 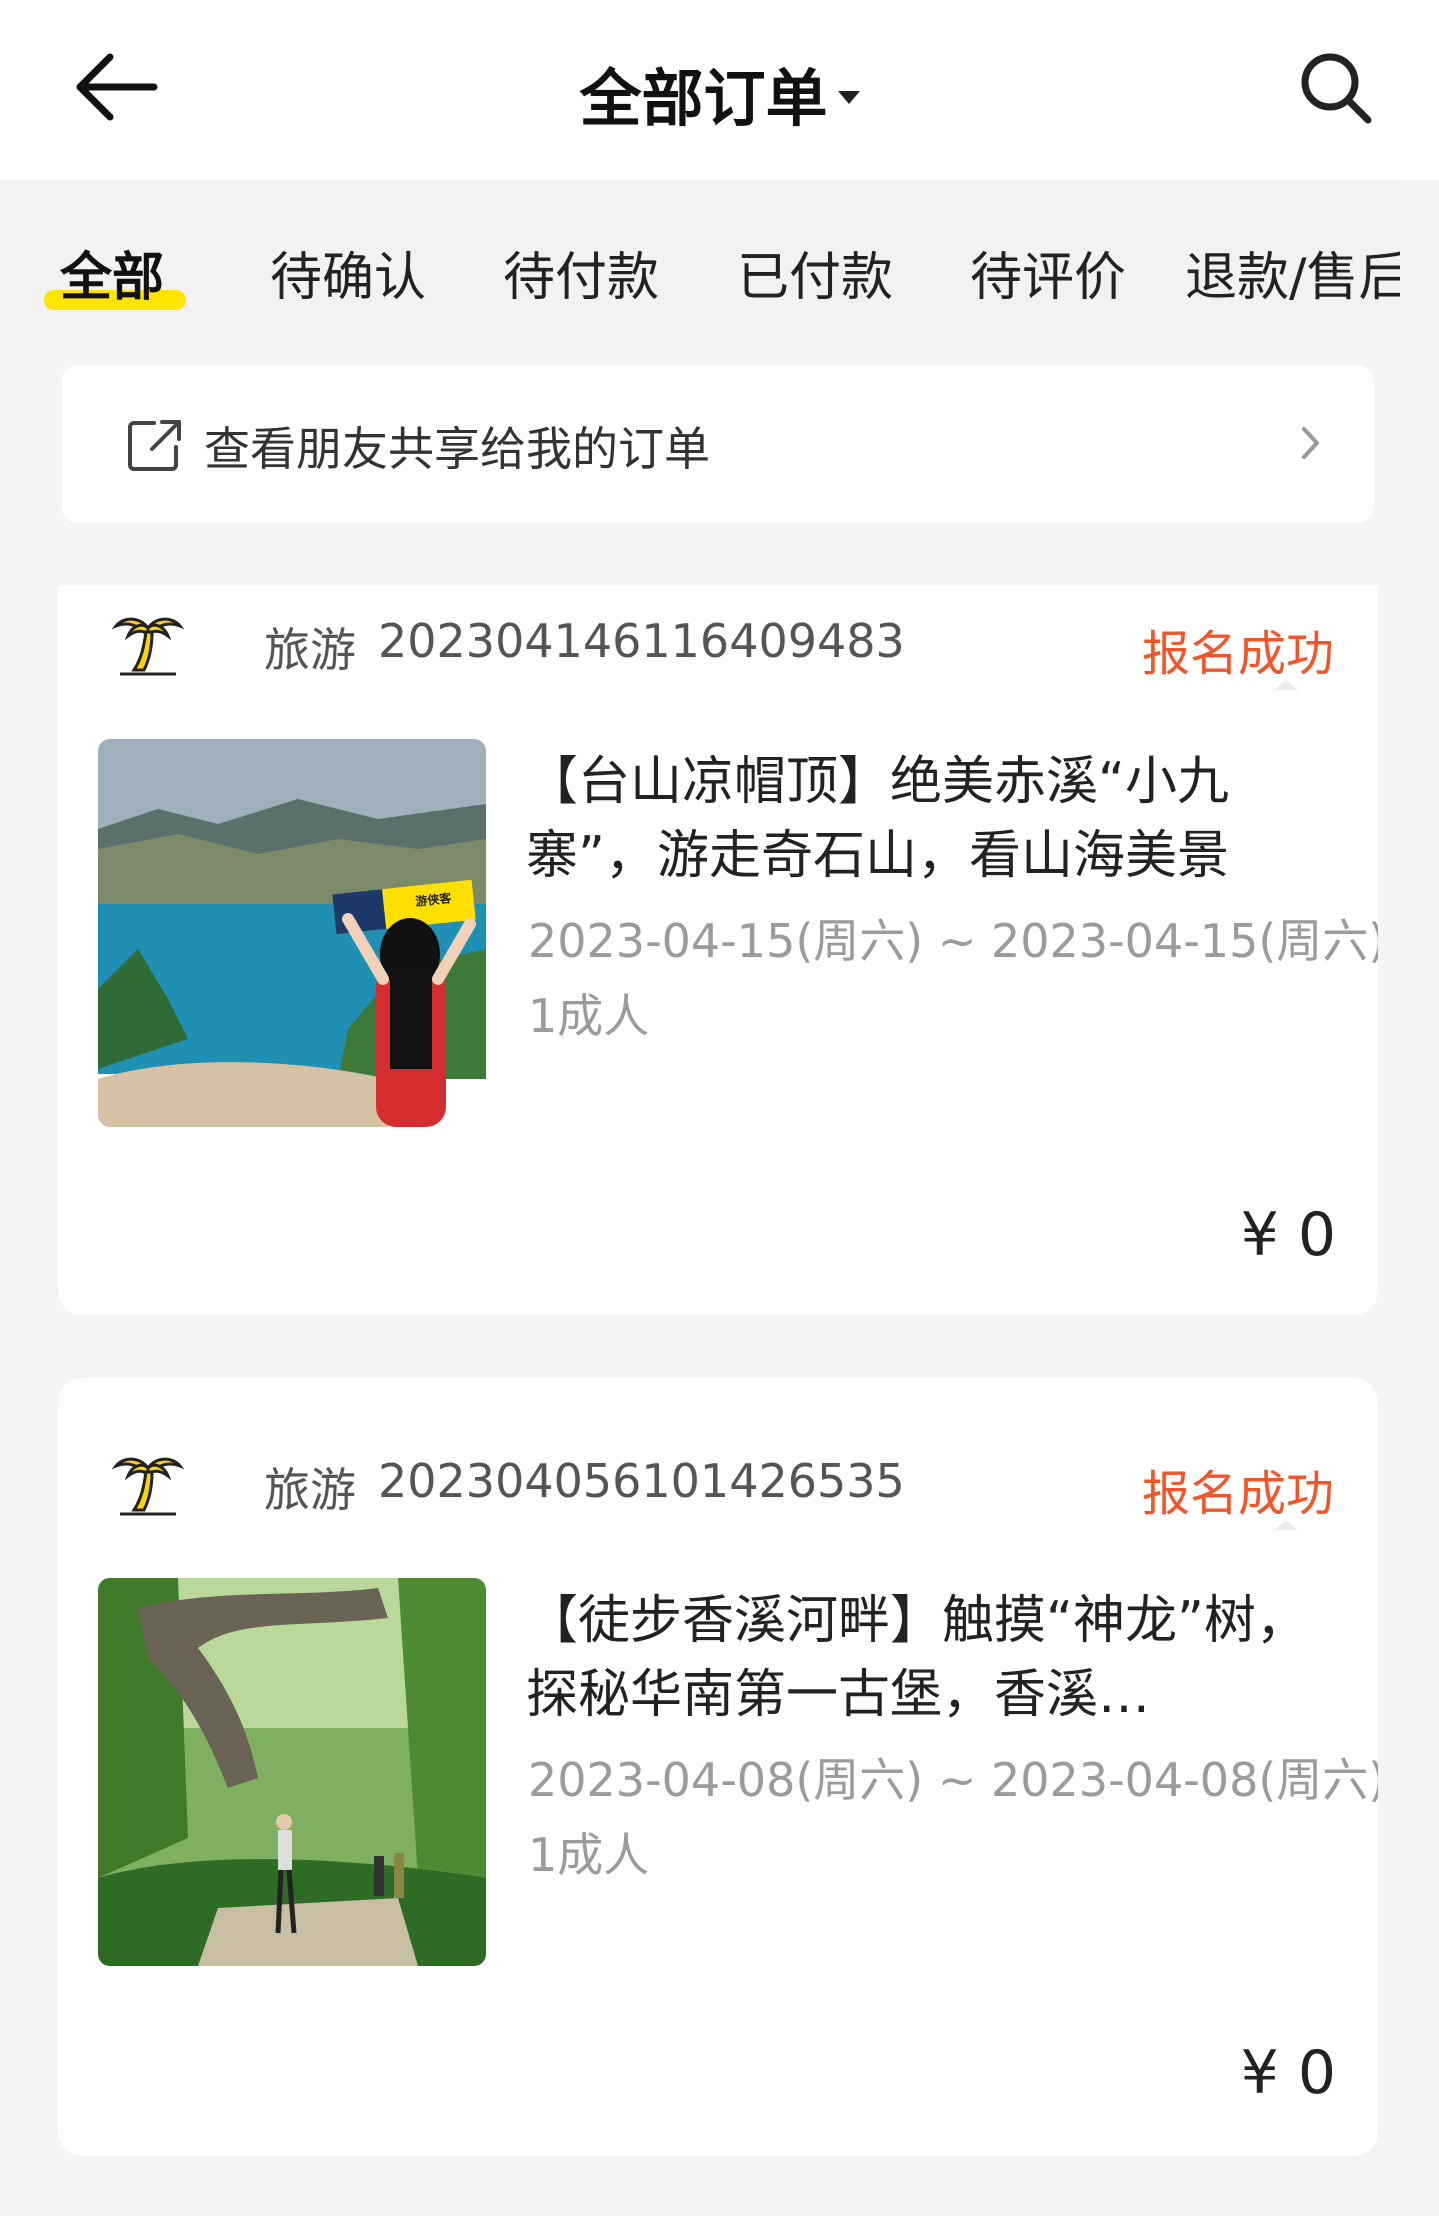 What do you see at coordinates (154, 445) in the screenshot?
I see `share-external-icon` at bounding box center [154, 445].